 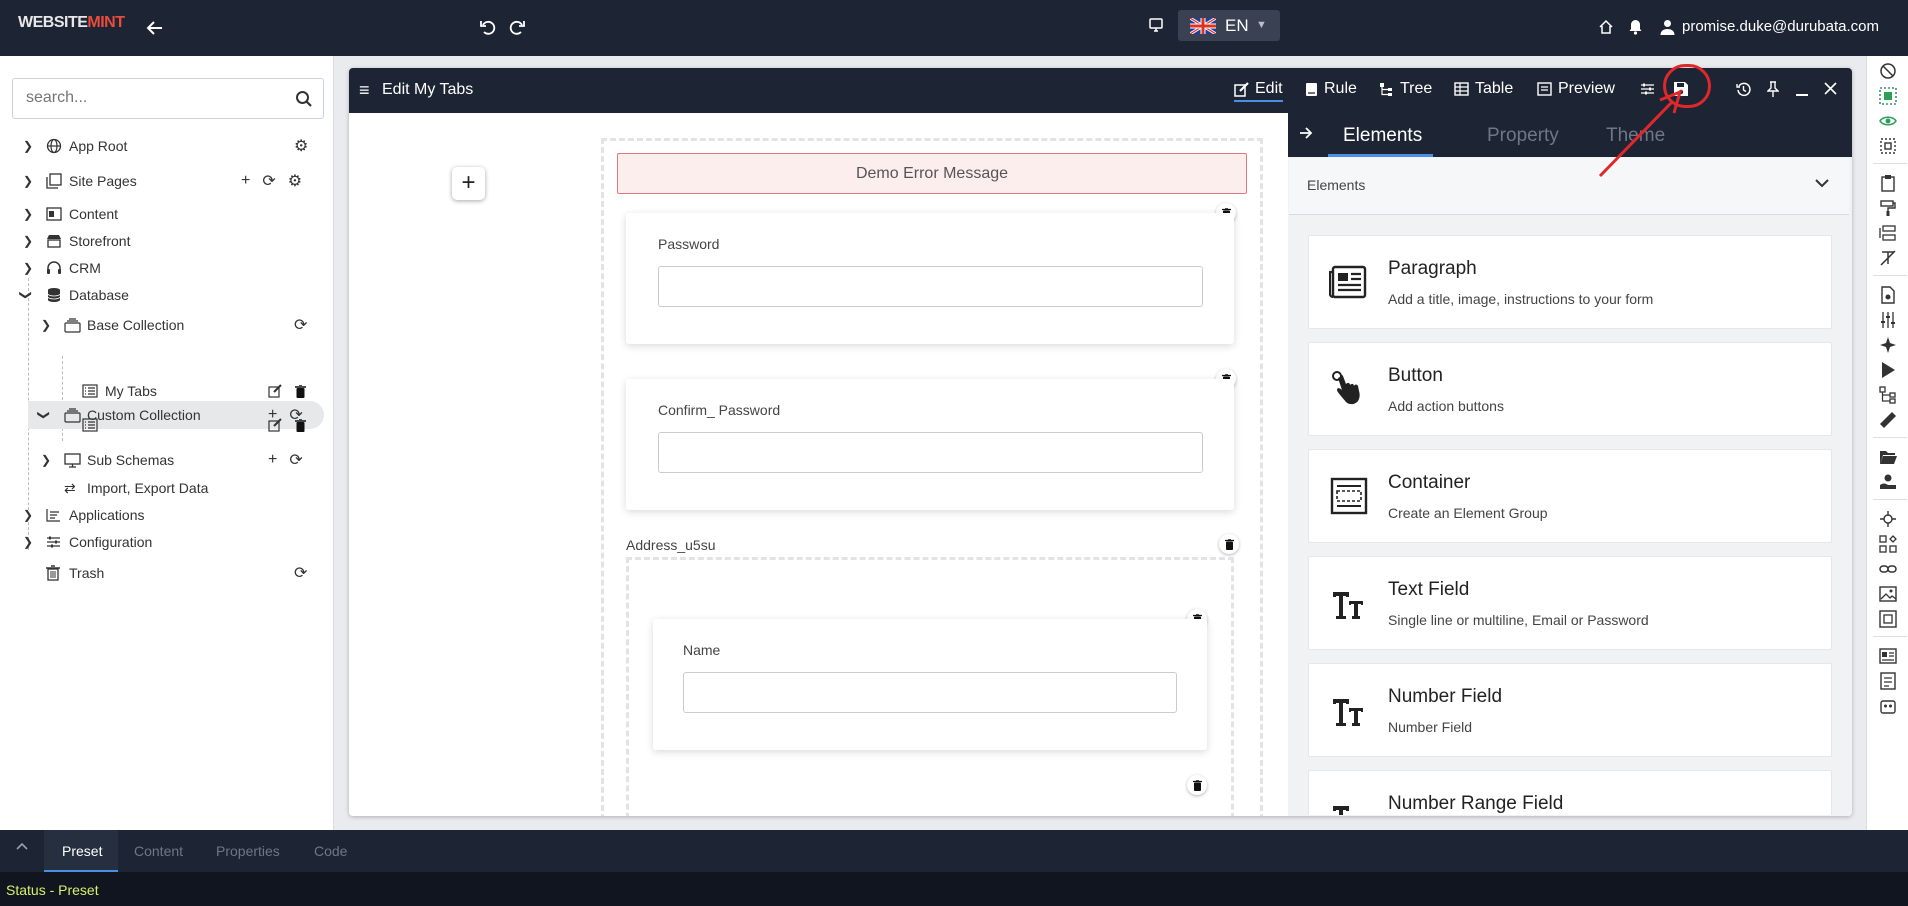 I want to click on id-card-icon, so click(x=1888, y=656).